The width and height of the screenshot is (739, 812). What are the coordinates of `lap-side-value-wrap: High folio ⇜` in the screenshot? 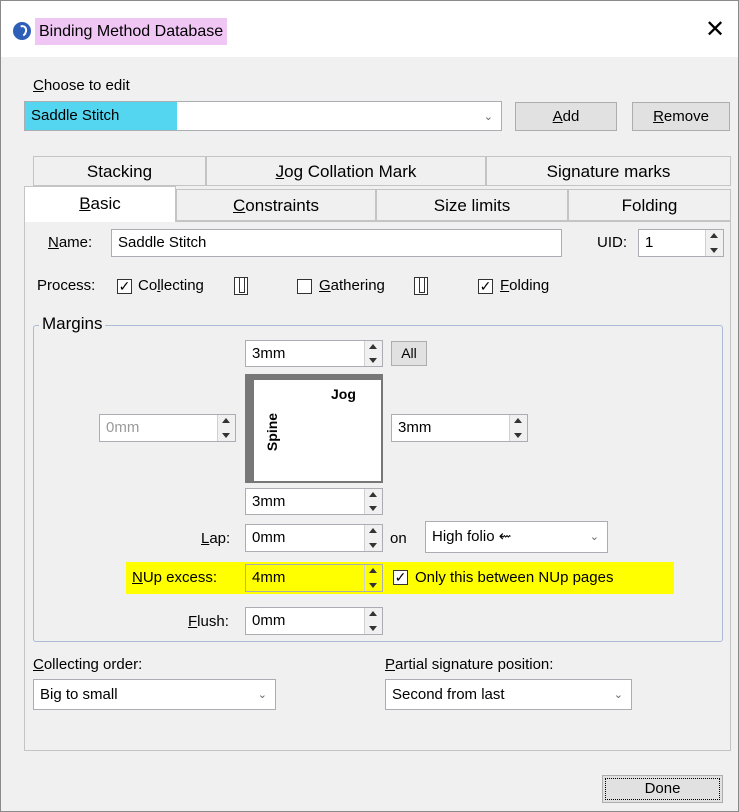 It's located at (471, 537).